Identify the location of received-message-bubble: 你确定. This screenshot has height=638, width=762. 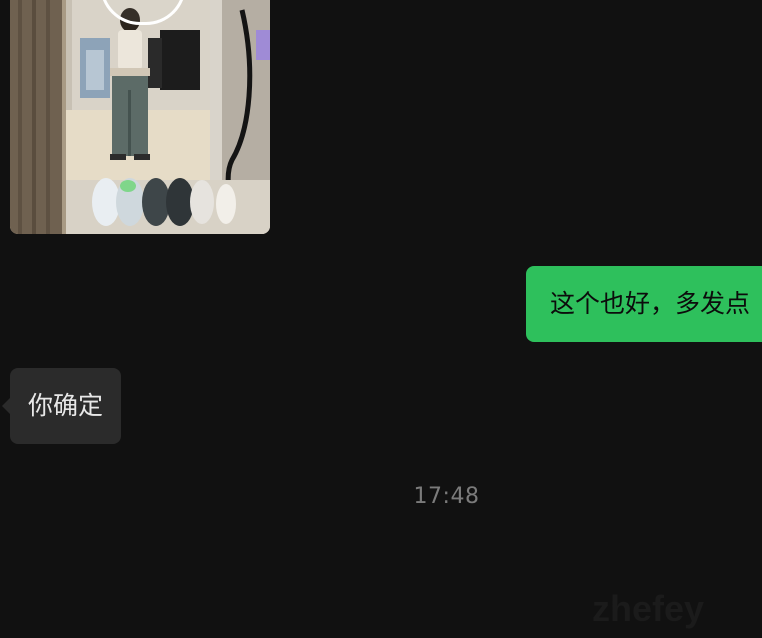
(61, 406).